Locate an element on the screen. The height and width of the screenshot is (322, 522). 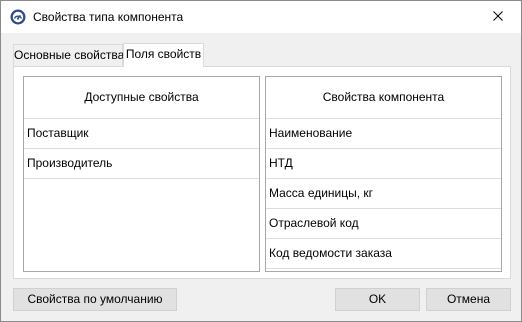
list-item: Код ведомости заказа is located at coordinates (383, 254).